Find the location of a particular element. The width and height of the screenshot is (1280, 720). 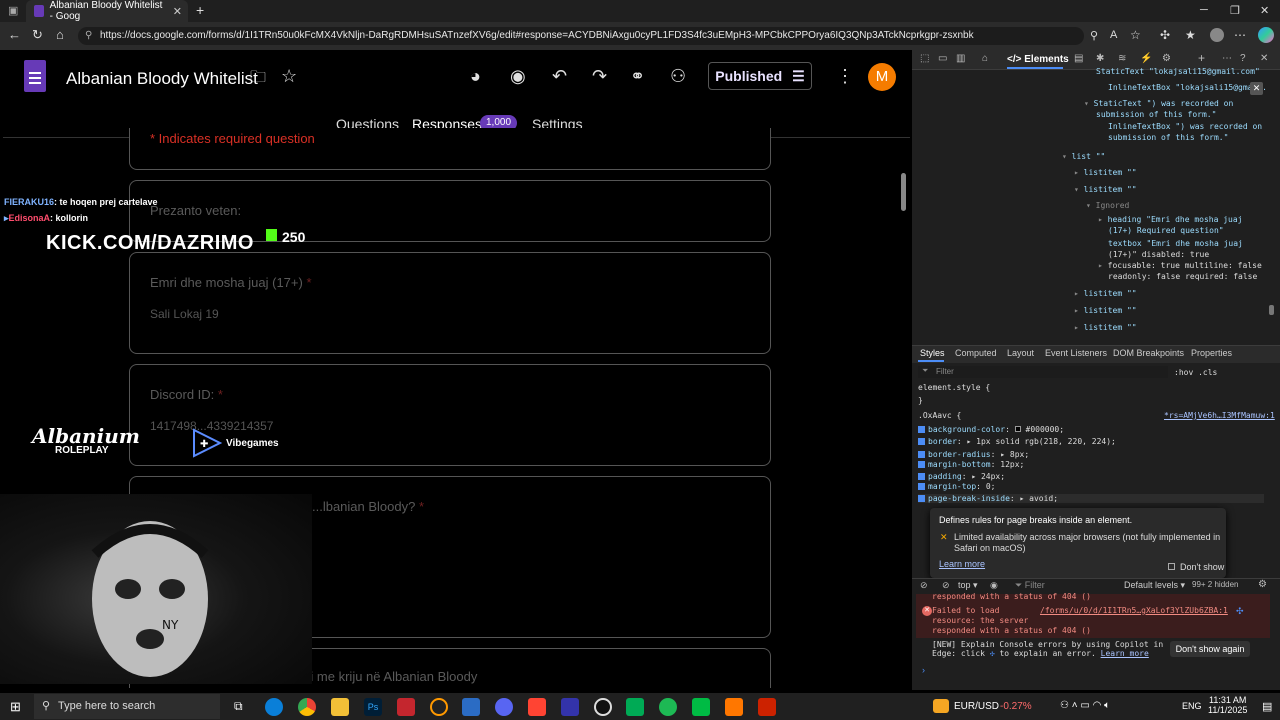

tab-styles: Styles is located at coordinates (932, 353).